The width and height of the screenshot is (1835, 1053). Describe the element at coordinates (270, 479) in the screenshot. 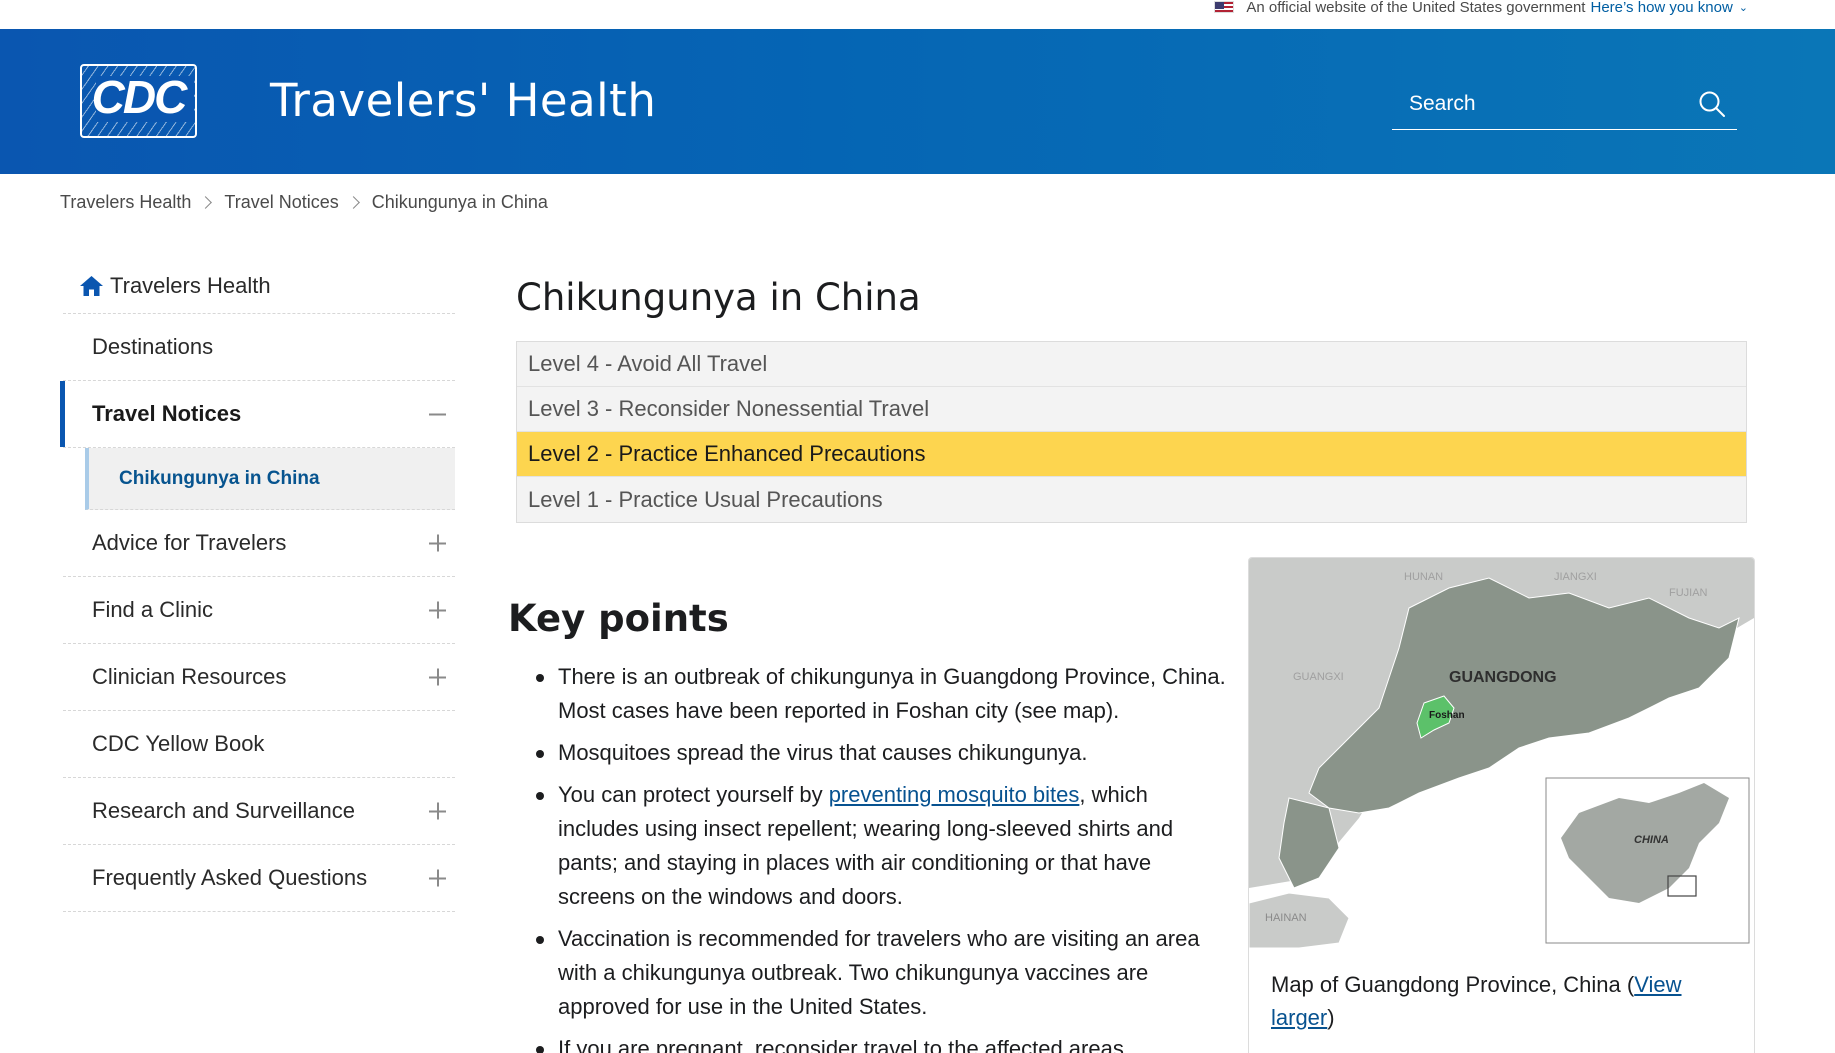

I see `sidebar-subitem-chikungunya: Chikungunya in China` at that location.